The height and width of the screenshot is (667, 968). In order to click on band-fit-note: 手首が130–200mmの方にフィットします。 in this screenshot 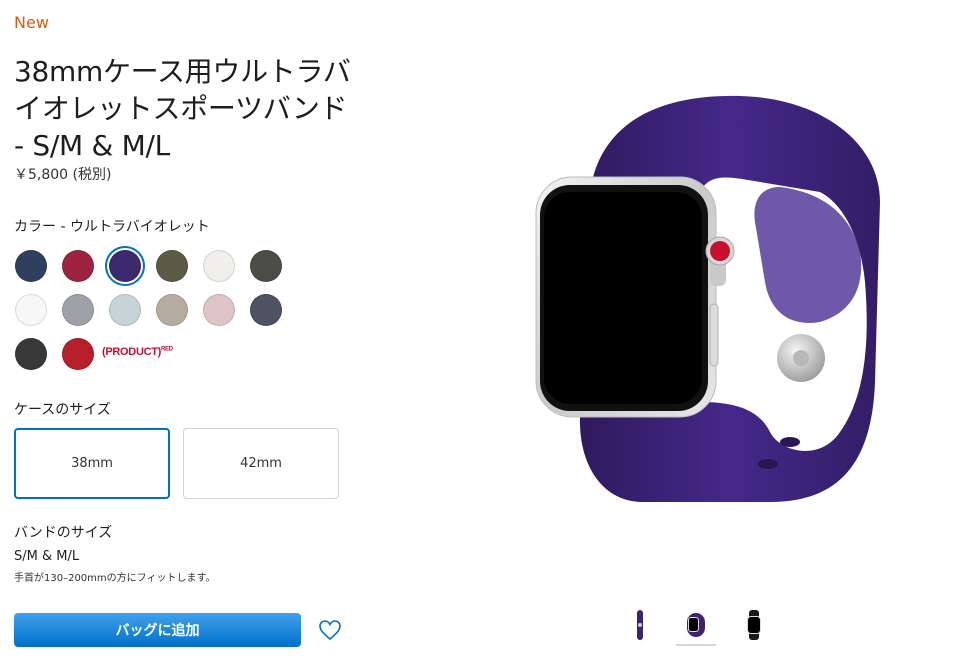, I will do `click(115, 578)`.